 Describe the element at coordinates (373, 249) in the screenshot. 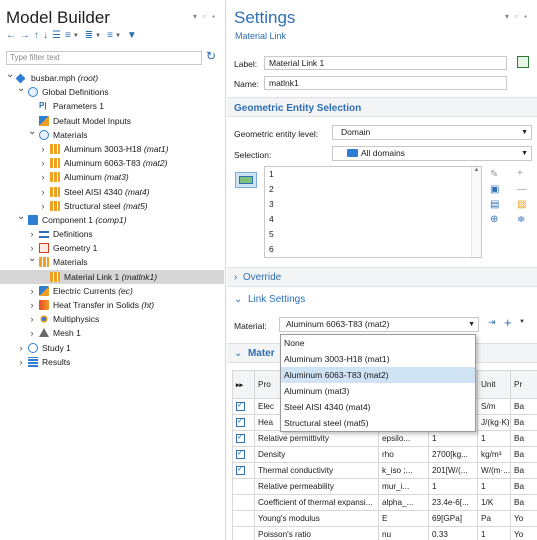

I see `list-item: 6` at that location.